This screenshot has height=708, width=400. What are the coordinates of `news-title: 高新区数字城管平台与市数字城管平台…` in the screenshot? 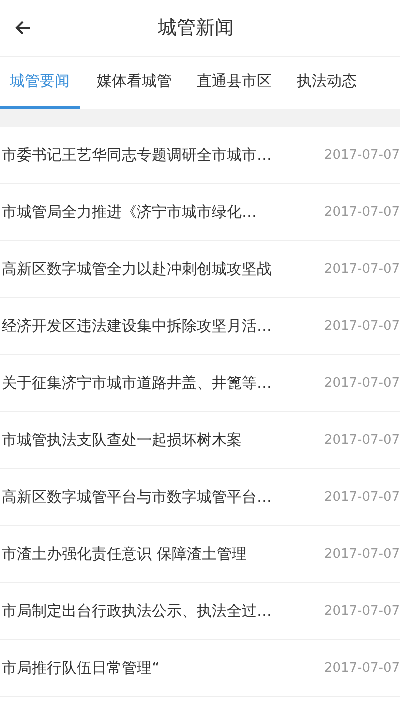 It's located at (137, 497).